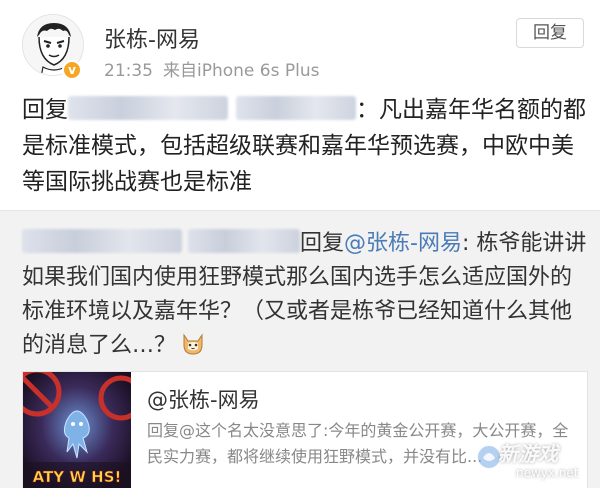 This screenshot has height=488, width=600. I want to click on reply-button: 回复, so click(550, 33).